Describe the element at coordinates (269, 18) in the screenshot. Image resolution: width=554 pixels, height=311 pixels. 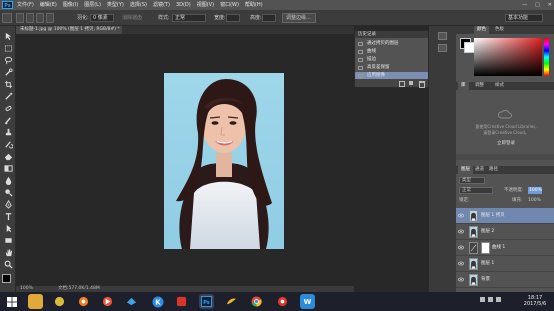
I see `height-input` at that location.